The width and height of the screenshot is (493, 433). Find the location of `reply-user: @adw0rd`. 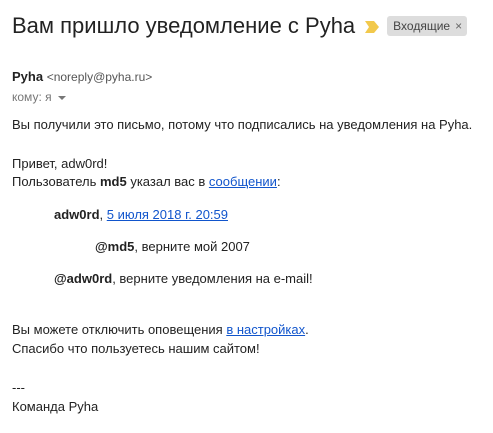

reply-user: @adw0rd is located at coordinates (83, 278).